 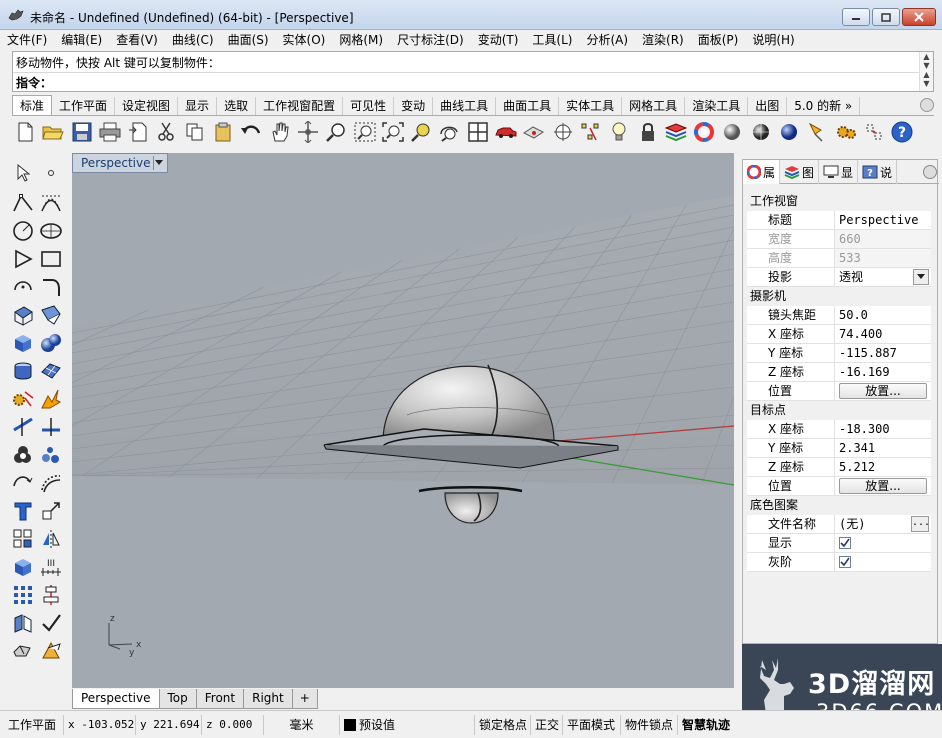 I want to click on tab-display: 显示, so click(x=198, y=106).